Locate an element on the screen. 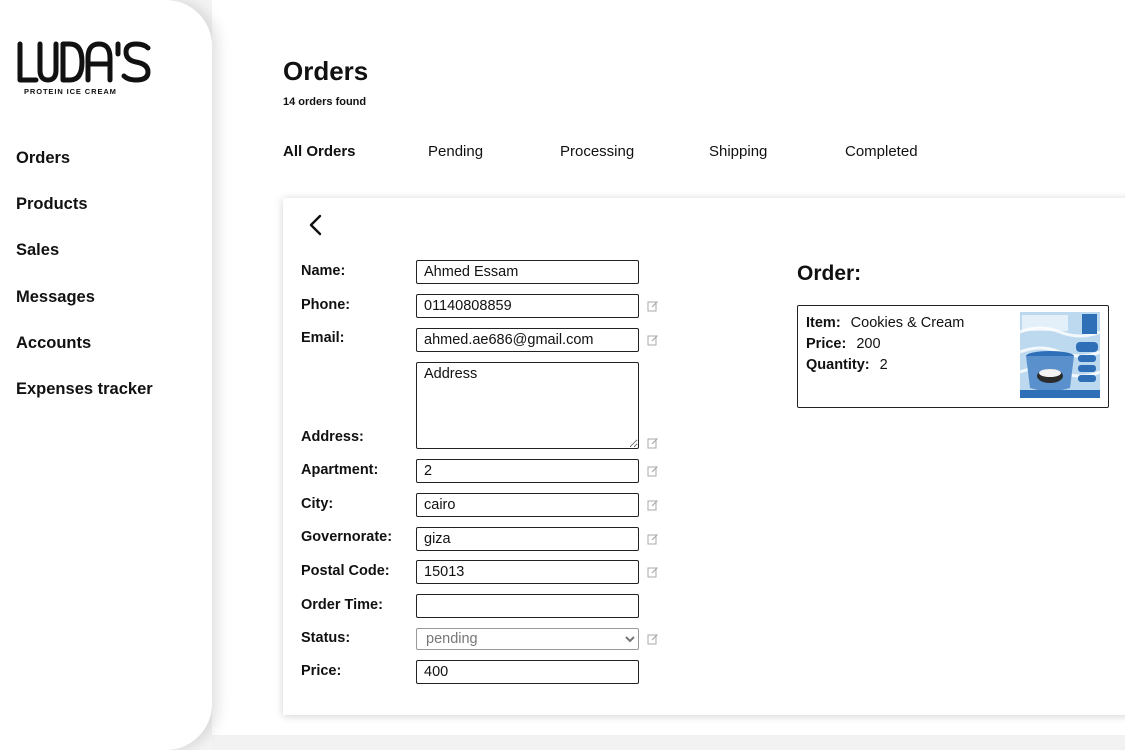 Image resolution: width=1125 pixels, height=750 pixels. address-edit-icon is located at coordinates (653, 443).